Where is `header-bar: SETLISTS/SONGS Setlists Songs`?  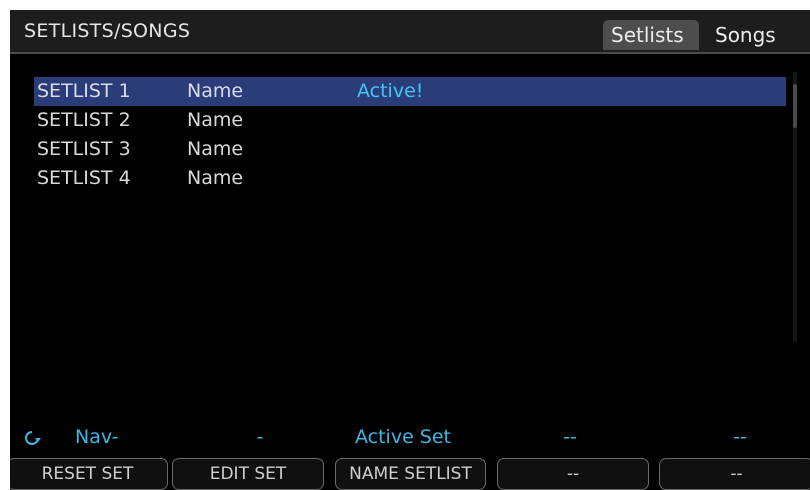 header-bar: SETLISTS/SONGS Setlists Songs is located at coordinates (410, 32).